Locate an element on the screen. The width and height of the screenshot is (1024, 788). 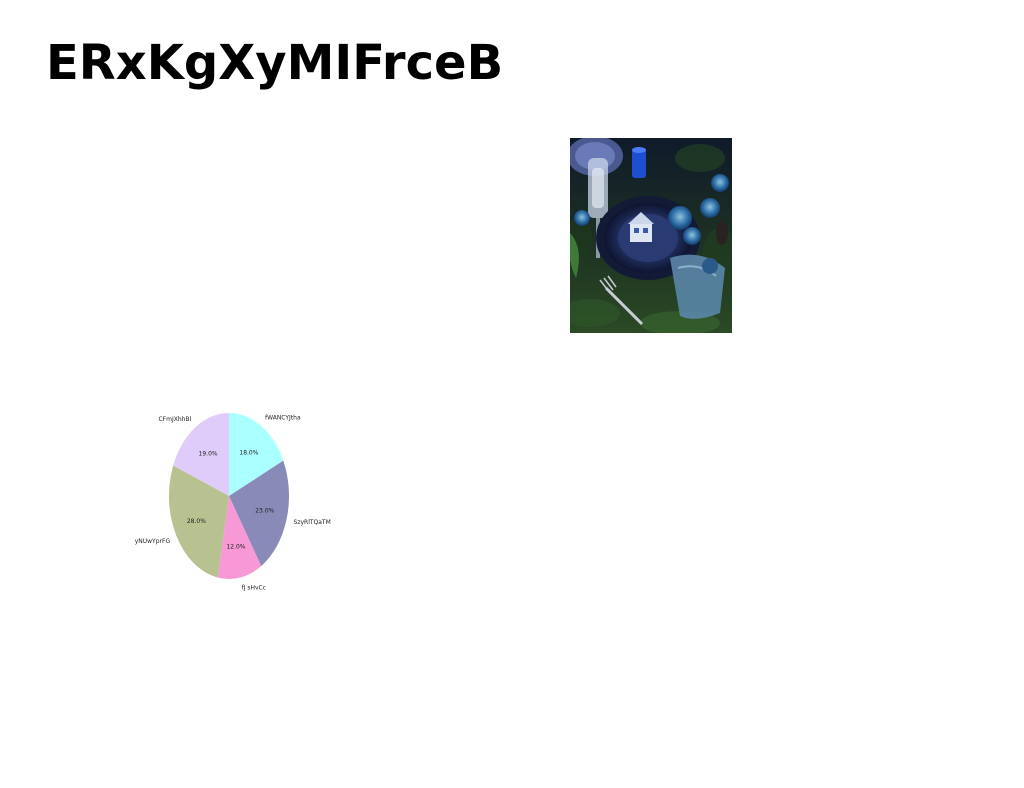
pie-category-label: CFmJXhhBl is located at coordinates (174, 419).